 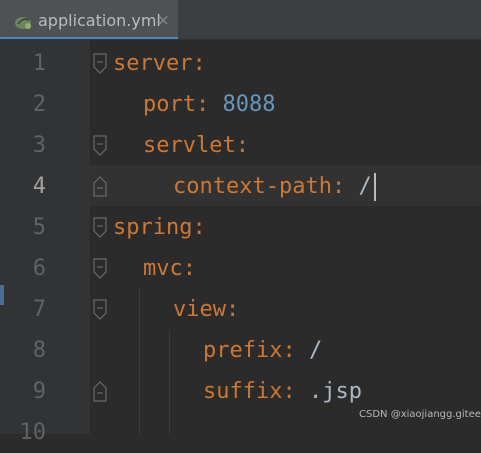 I want to click on code-line: view:, so click(x=206, y=309).